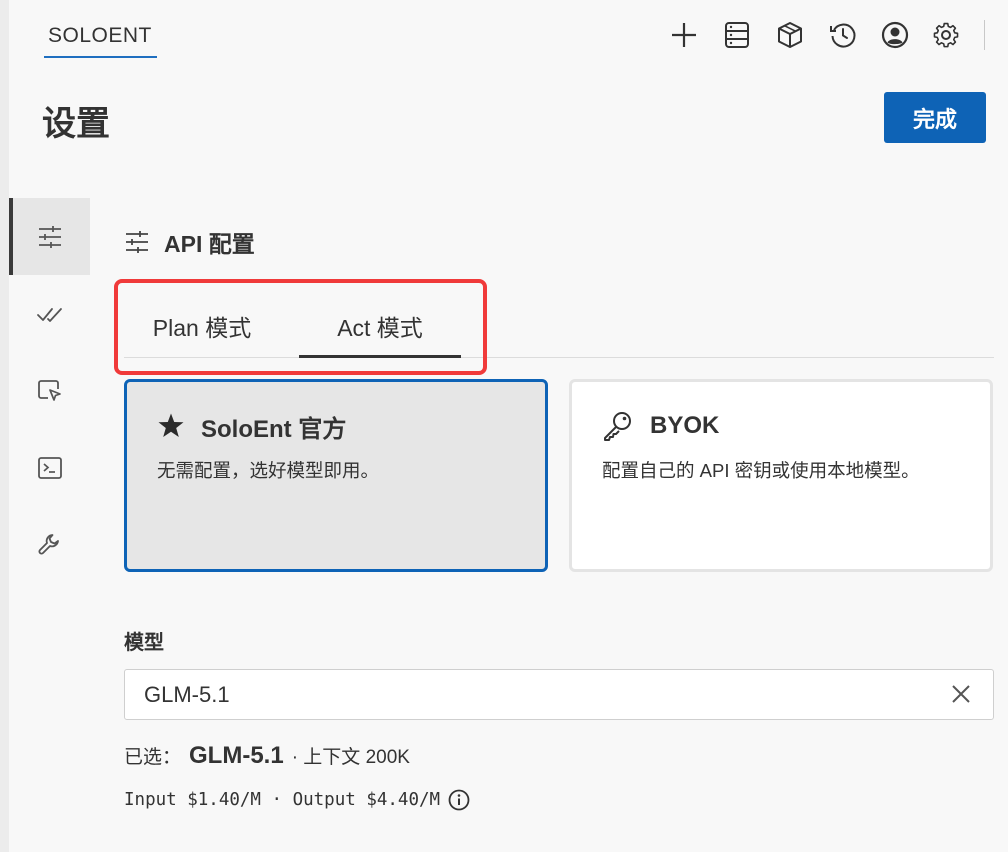  I want to click on tab-act-mode: Act 模式, so click(380, 332).